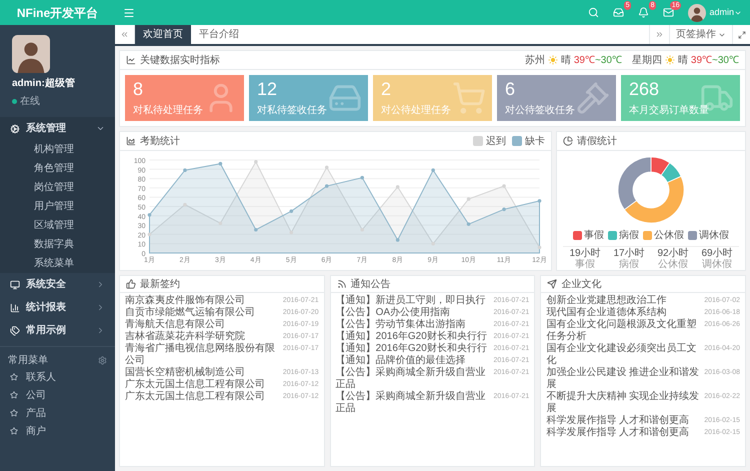  What do you see at coordinates (168, 111) in the screenshot?
I see `stat-label: 对私待处理任务` at bounding box center [168, 111].